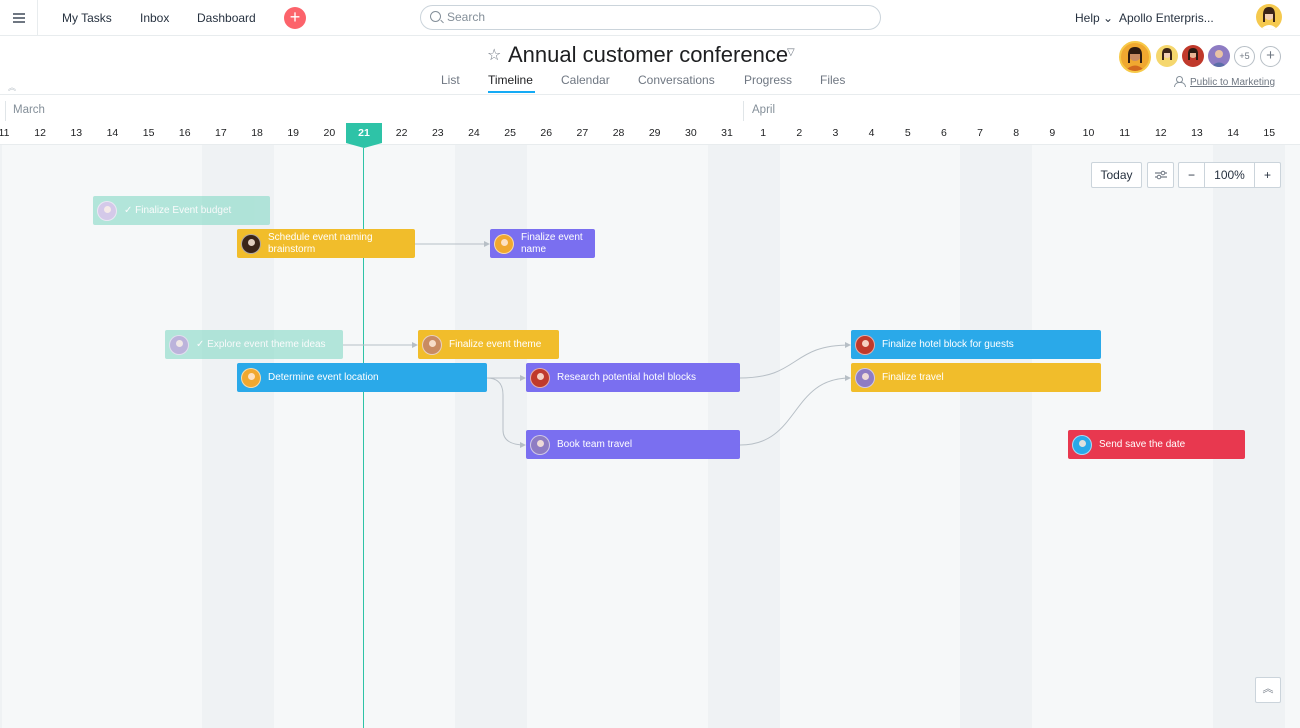 Image resolution: width=1300 pixels, height=728 pixels. I want to click on tab-timeline: Timeline, so click(510, 80).